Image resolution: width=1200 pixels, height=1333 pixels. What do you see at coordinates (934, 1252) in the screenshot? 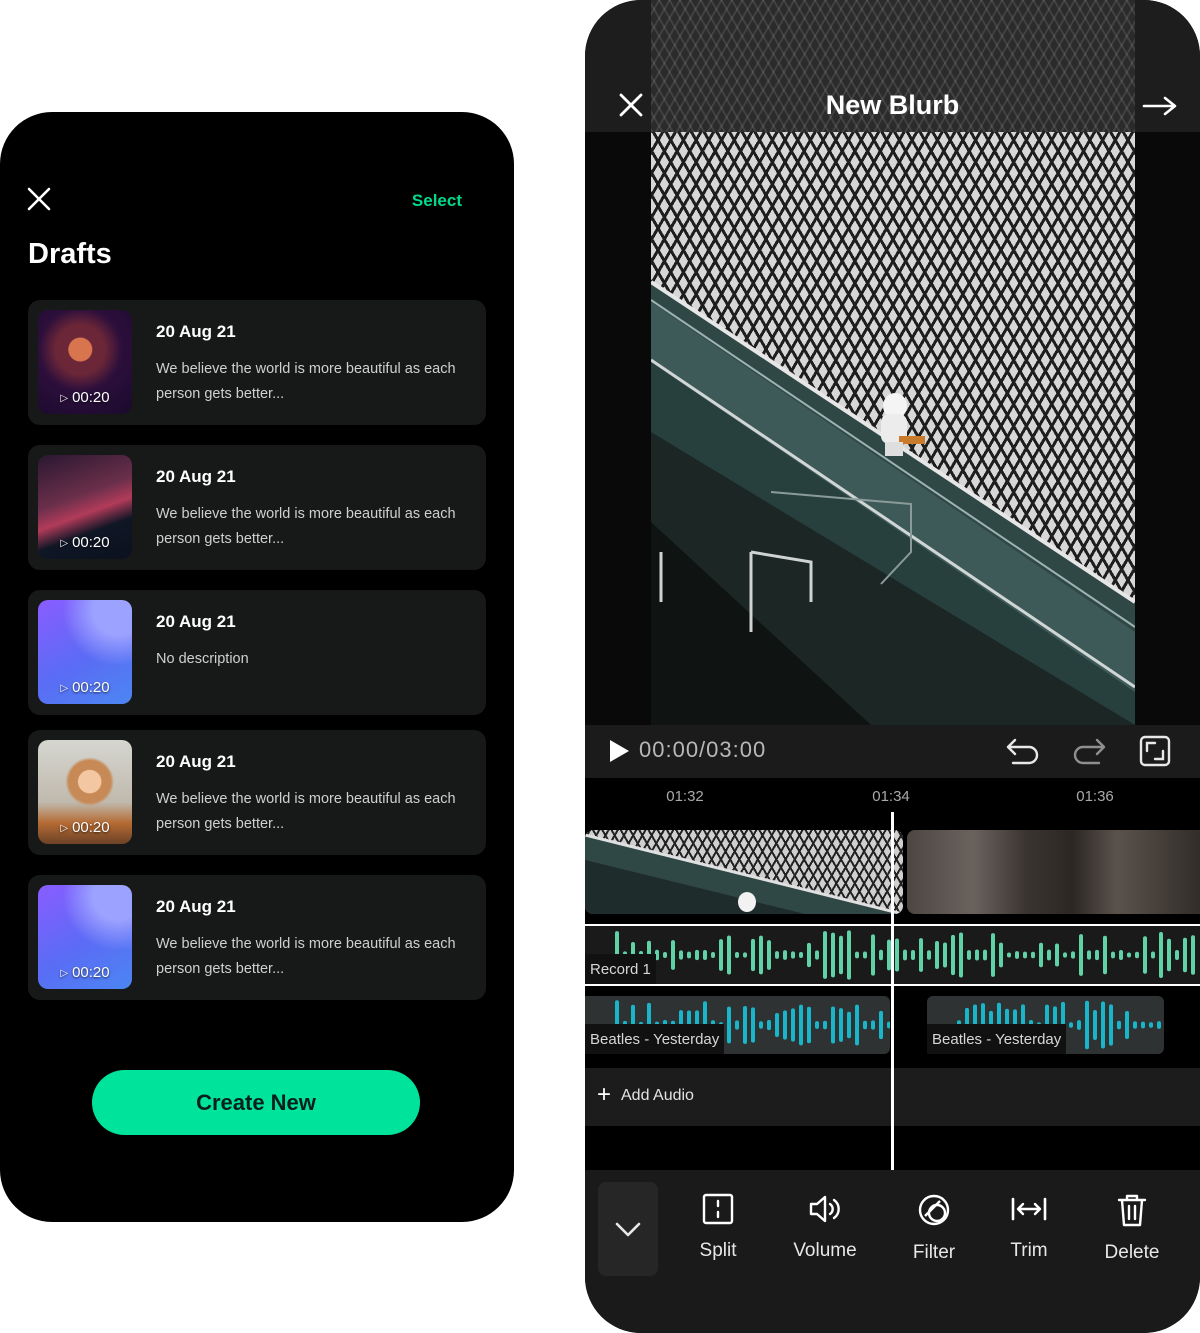
I see `filter-label: Filter` at bounding box center [934, 1252].